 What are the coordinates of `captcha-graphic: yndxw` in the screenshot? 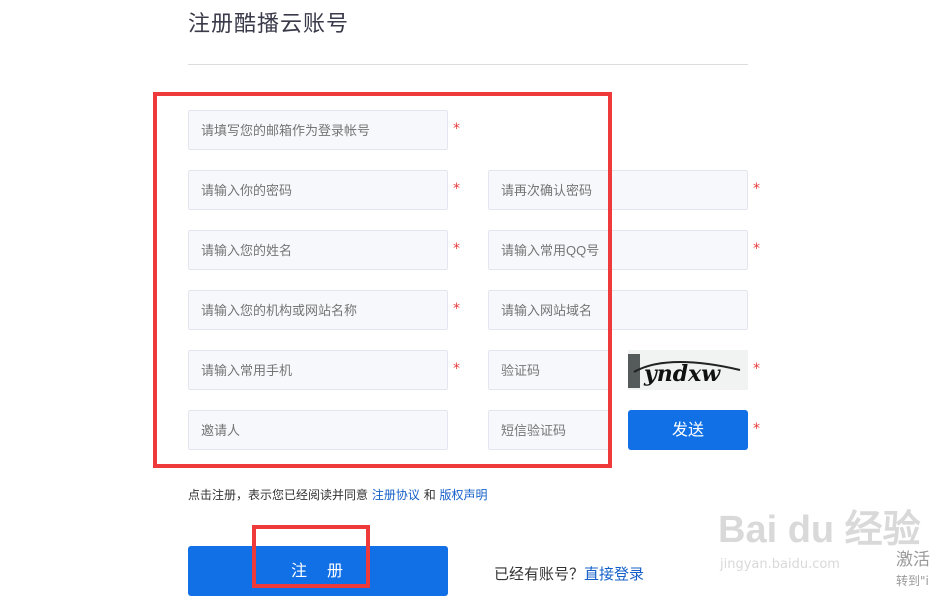 It's located at (688, 370).